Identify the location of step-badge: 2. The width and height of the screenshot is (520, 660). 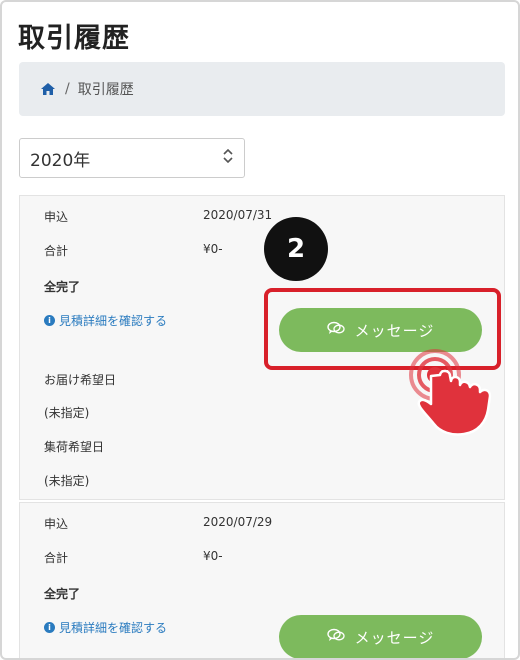
(296, 249).